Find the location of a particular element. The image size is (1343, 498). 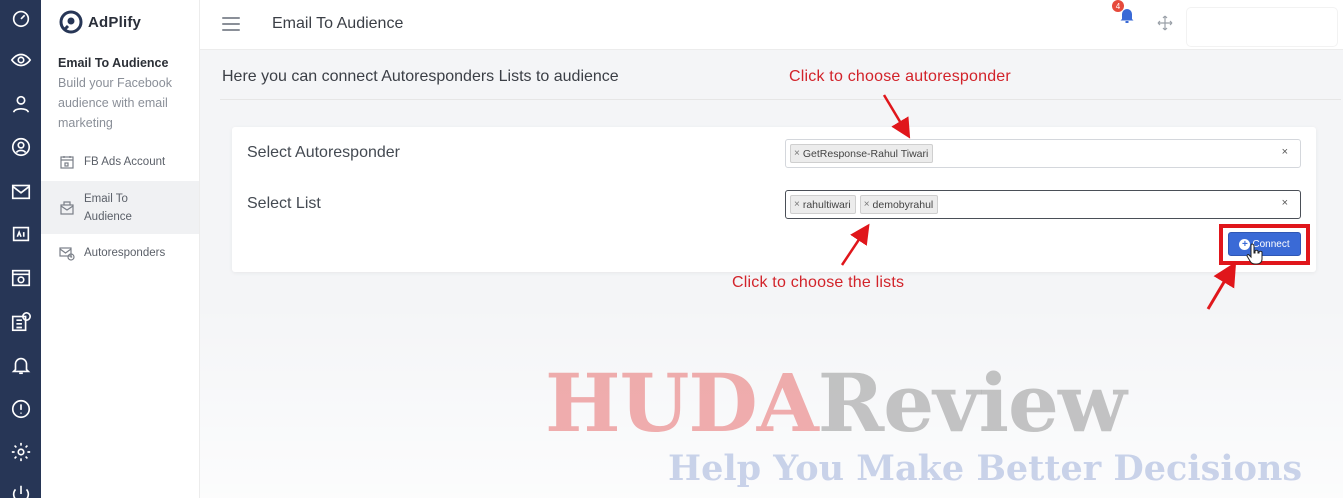

bell-icon is located at coordinates (20, 365).